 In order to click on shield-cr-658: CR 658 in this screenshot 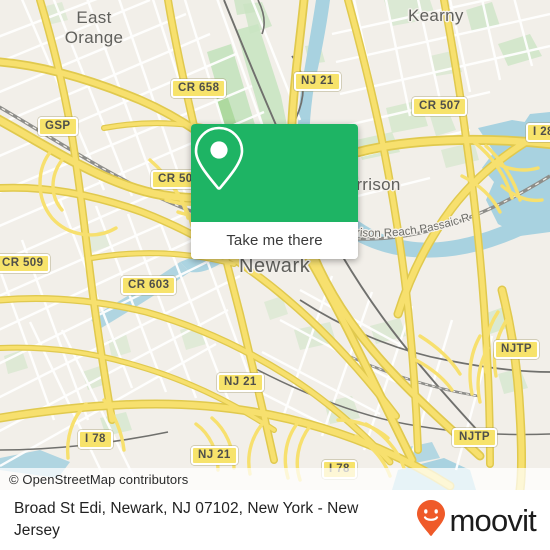, I will do `click(199, 88)`.